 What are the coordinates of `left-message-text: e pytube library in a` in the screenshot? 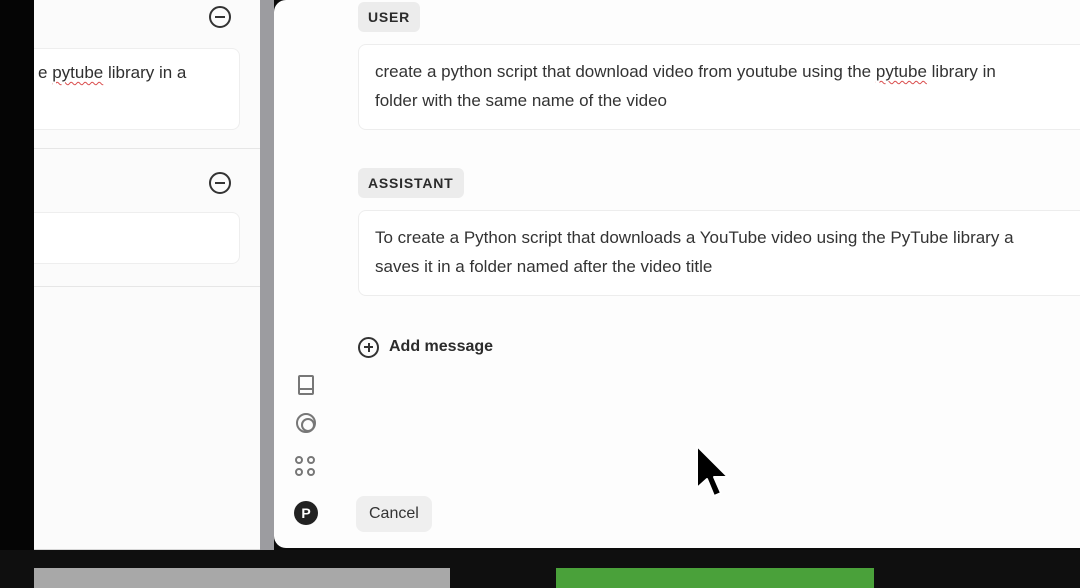 It's located at (112, 72).